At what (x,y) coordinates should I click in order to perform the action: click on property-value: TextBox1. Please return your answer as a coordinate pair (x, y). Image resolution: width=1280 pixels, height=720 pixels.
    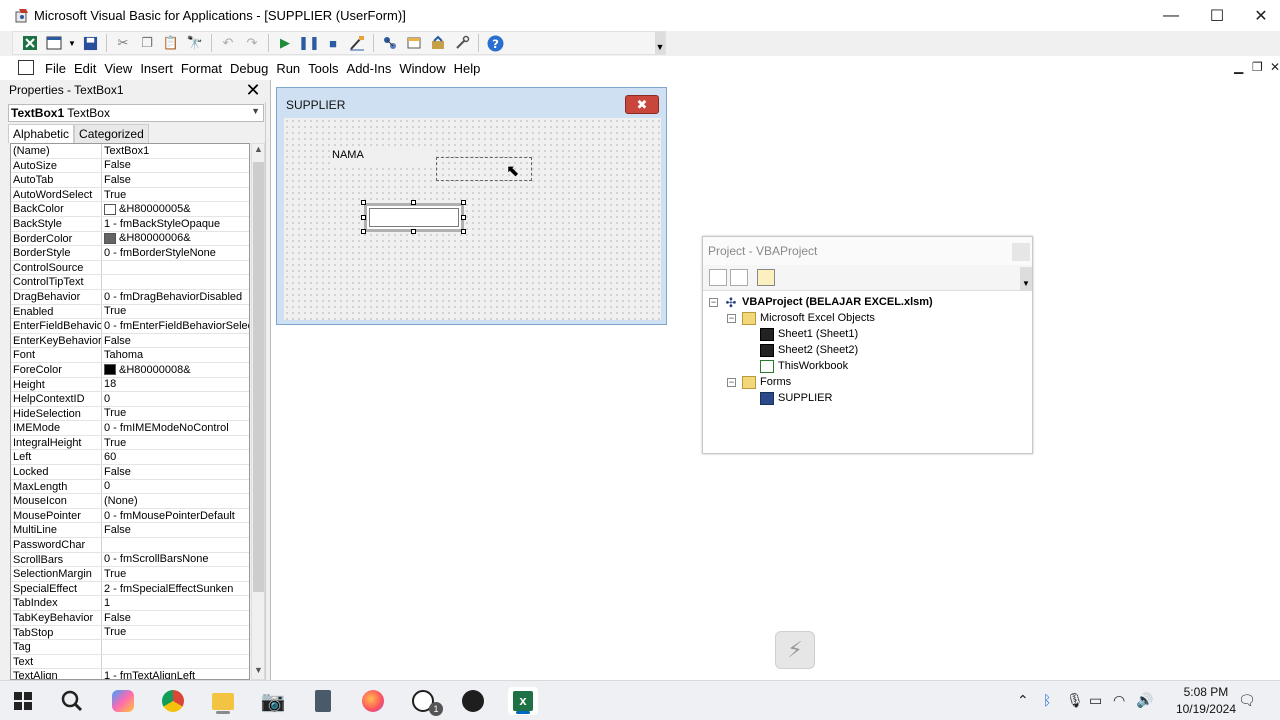
    Looking at the image, I should click on (175, 151).